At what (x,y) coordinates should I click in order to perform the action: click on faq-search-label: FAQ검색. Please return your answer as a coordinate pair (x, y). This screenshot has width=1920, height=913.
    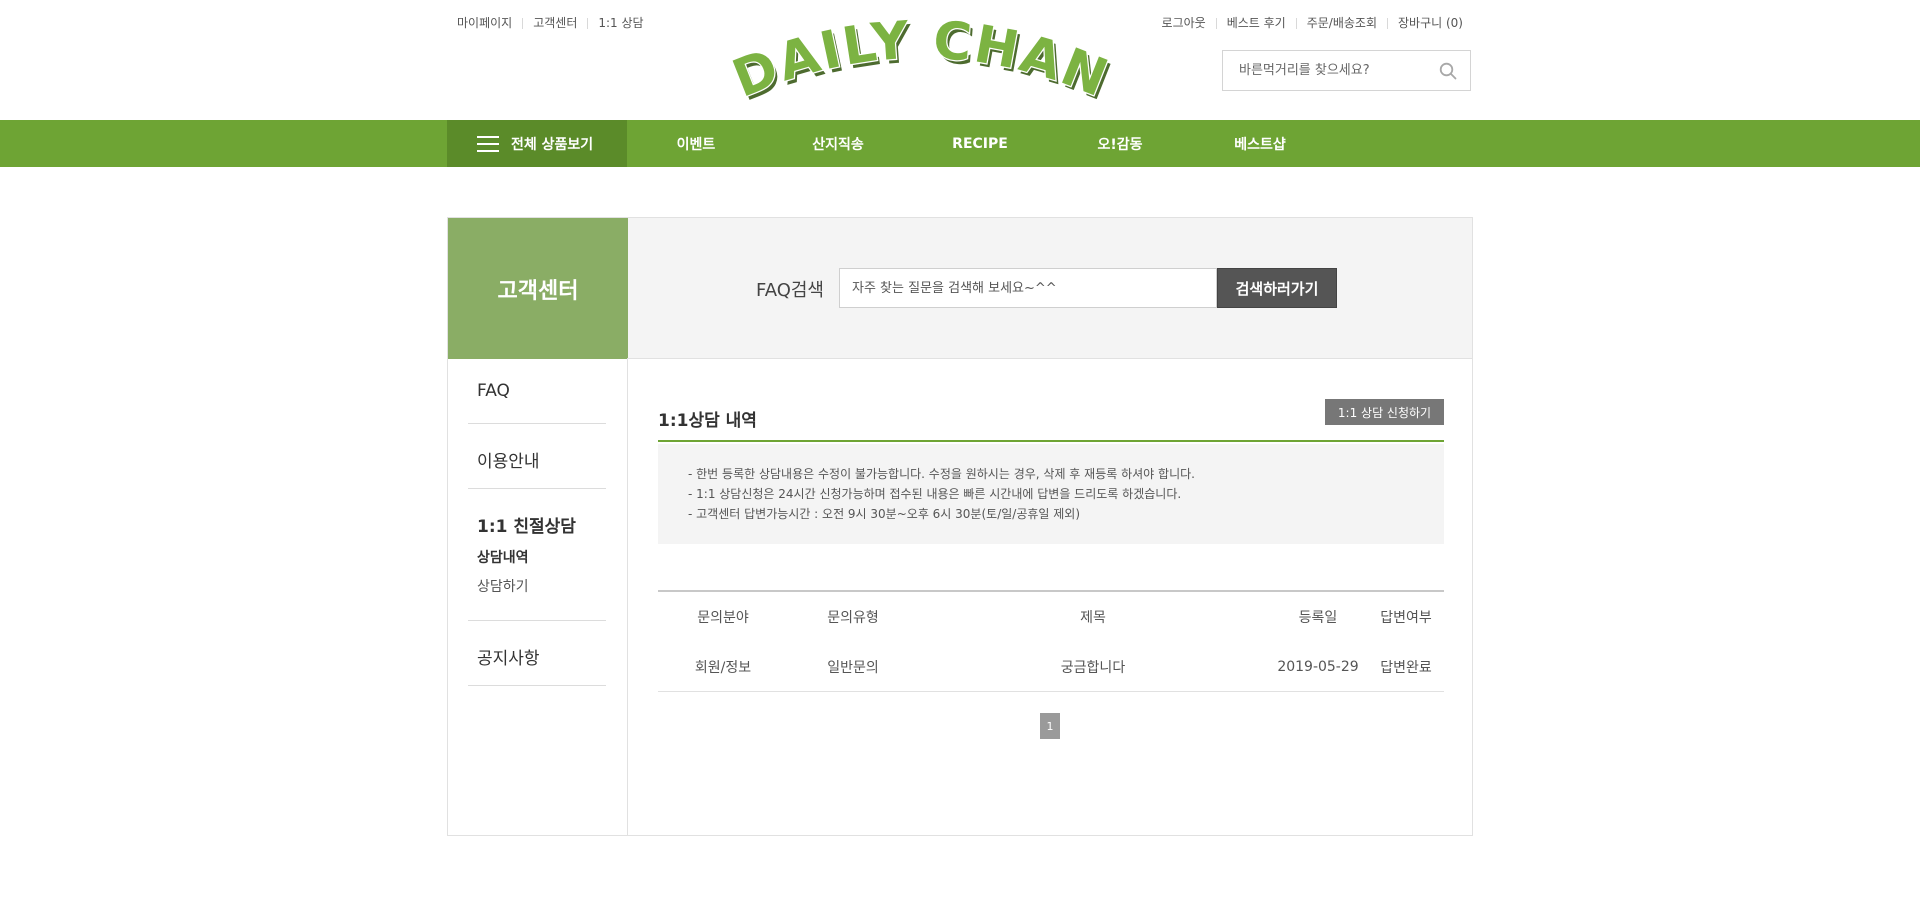
    Looking at the image, I should click on (790, 290).